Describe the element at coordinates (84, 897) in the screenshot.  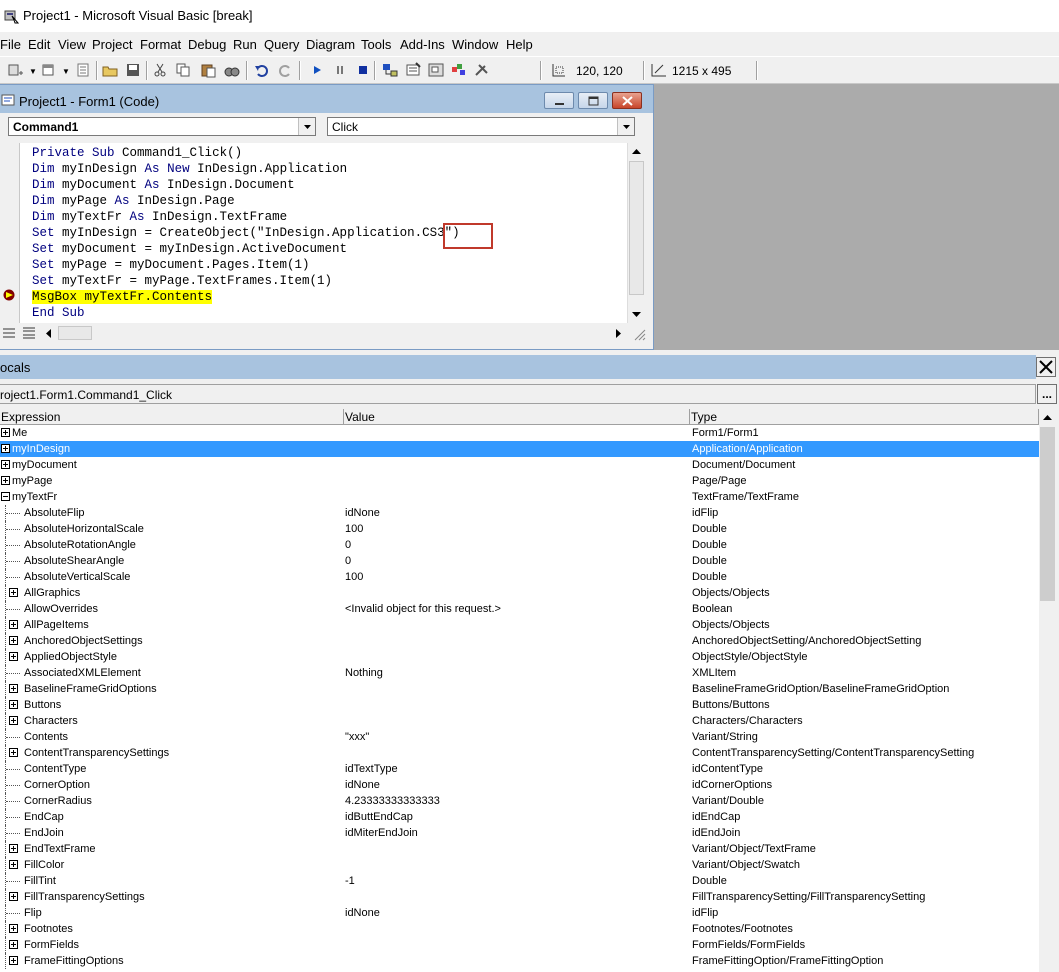
I see `expression-cell: FillTransparencySettings` at that location.